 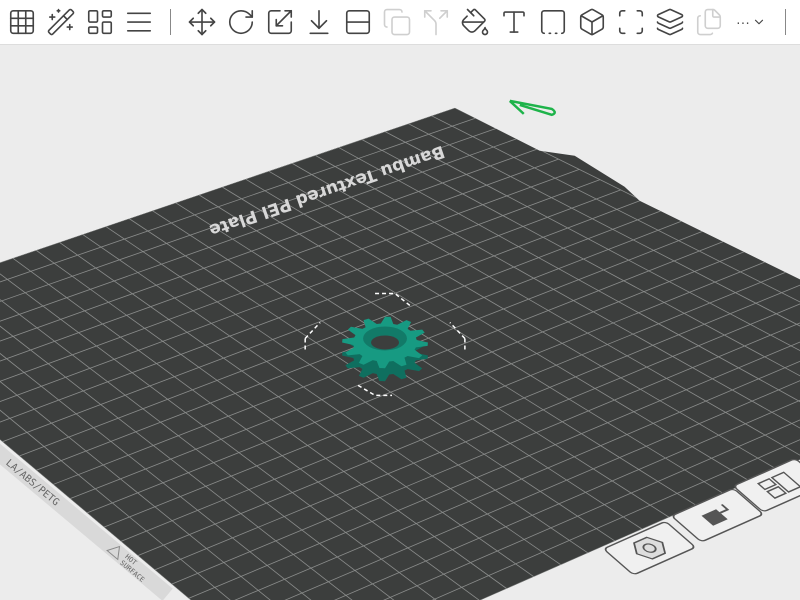 I want to click on grid-plus-icon, so click(x=22, y=22).